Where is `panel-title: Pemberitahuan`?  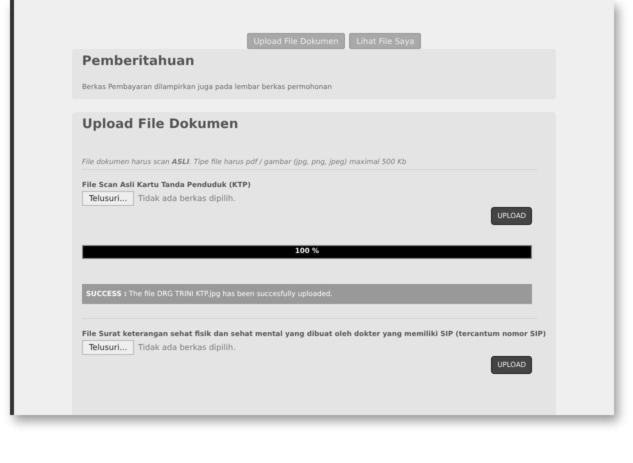 panel-title: Pemberitahuan is located at coordinates (139, 61).